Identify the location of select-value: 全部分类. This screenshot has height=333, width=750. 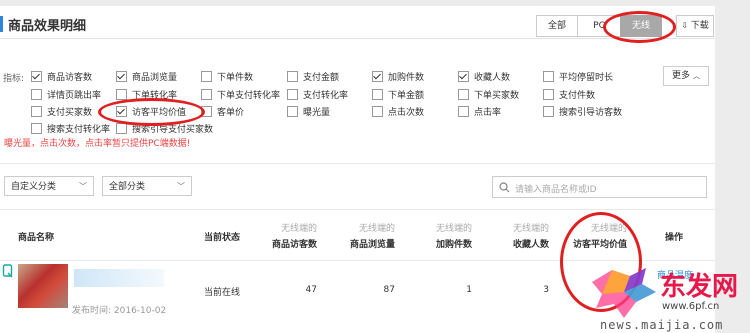
(127, 187).